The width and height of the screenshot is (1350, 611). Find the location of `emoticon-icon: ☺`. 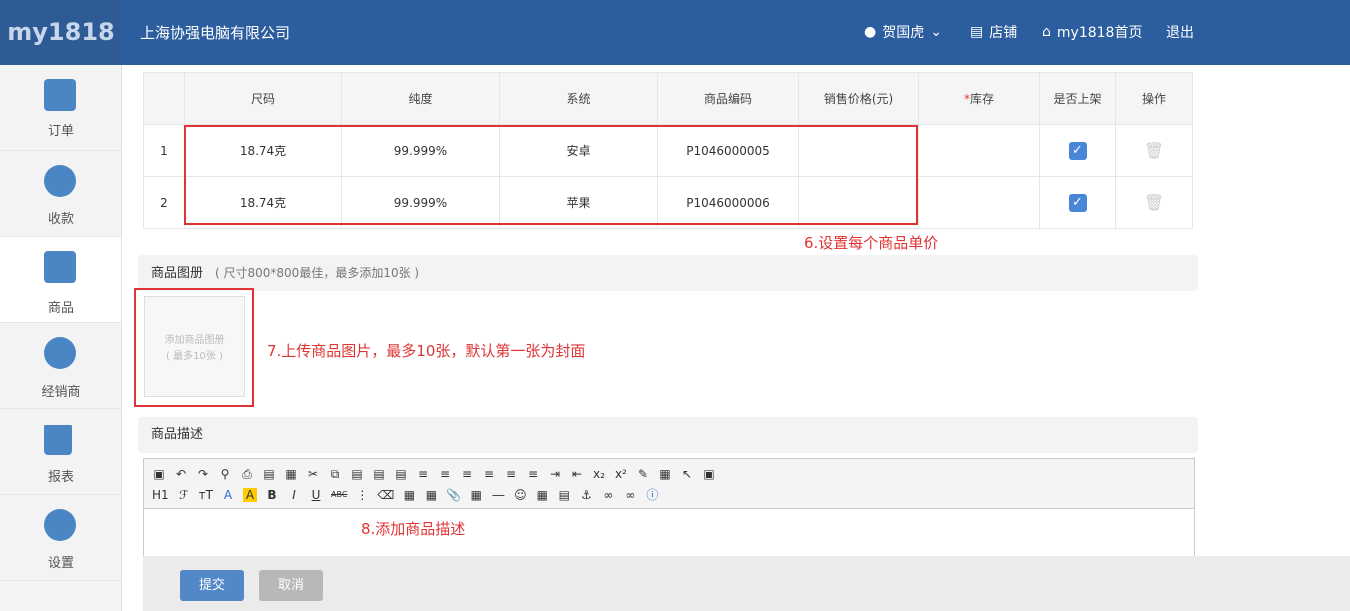

emoticon-icon: ☺ is located at coordinates (520, 495).